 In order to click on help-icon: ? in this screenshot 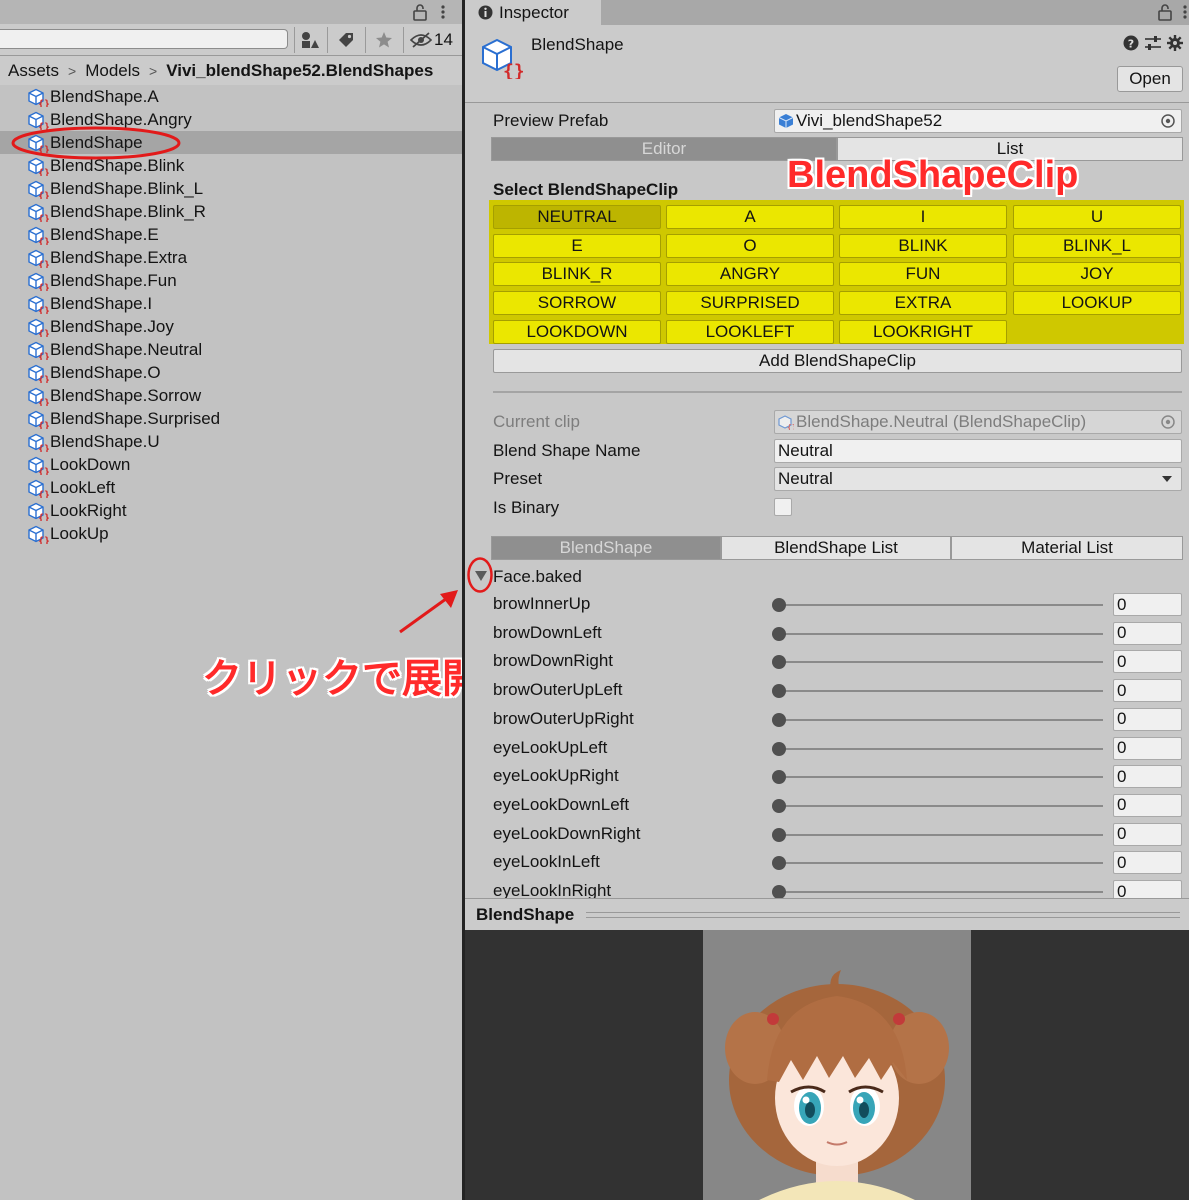, I will do `click(1131, 43)`.